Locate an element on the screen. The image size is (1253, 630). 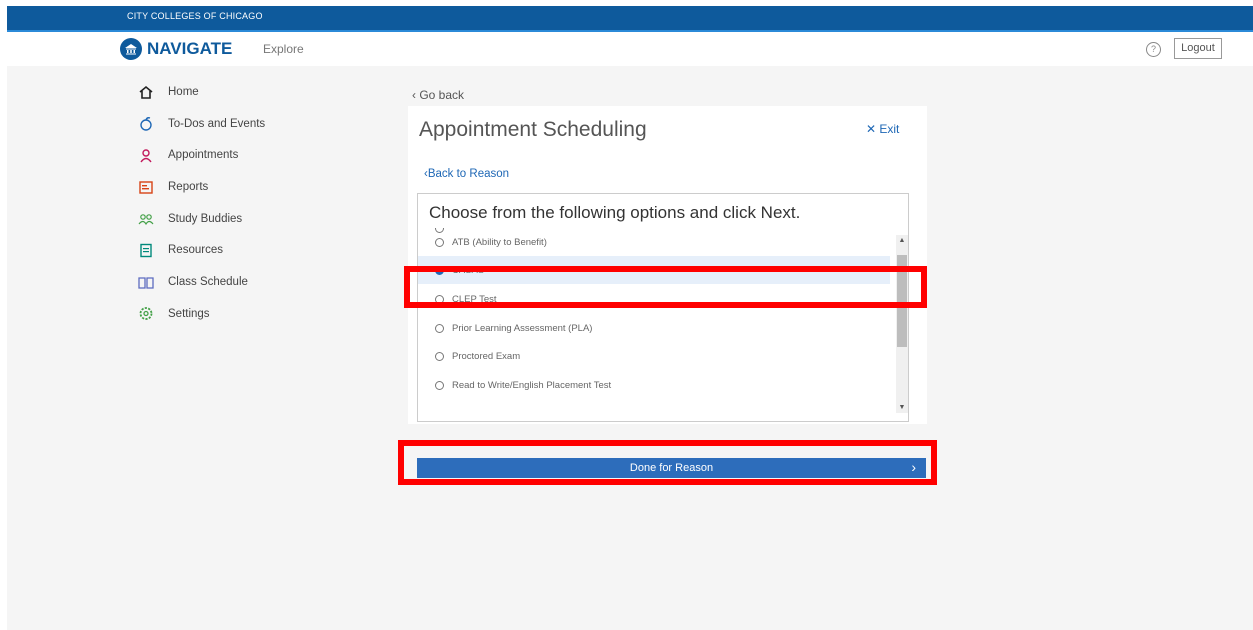
sidebar-item-label: Resources is located at coordinates (195, 250).